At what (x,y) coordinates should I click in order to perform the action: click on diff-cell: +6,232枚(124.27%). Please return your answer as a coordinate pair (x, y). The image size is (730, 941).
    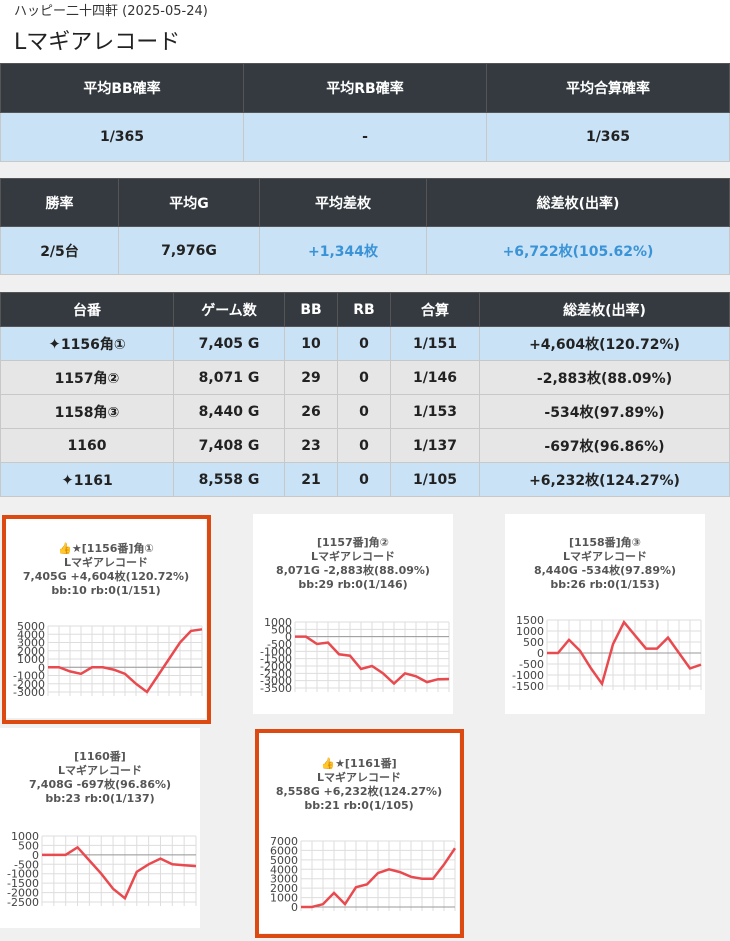
    Looking at the image, I should click on (604, 479).